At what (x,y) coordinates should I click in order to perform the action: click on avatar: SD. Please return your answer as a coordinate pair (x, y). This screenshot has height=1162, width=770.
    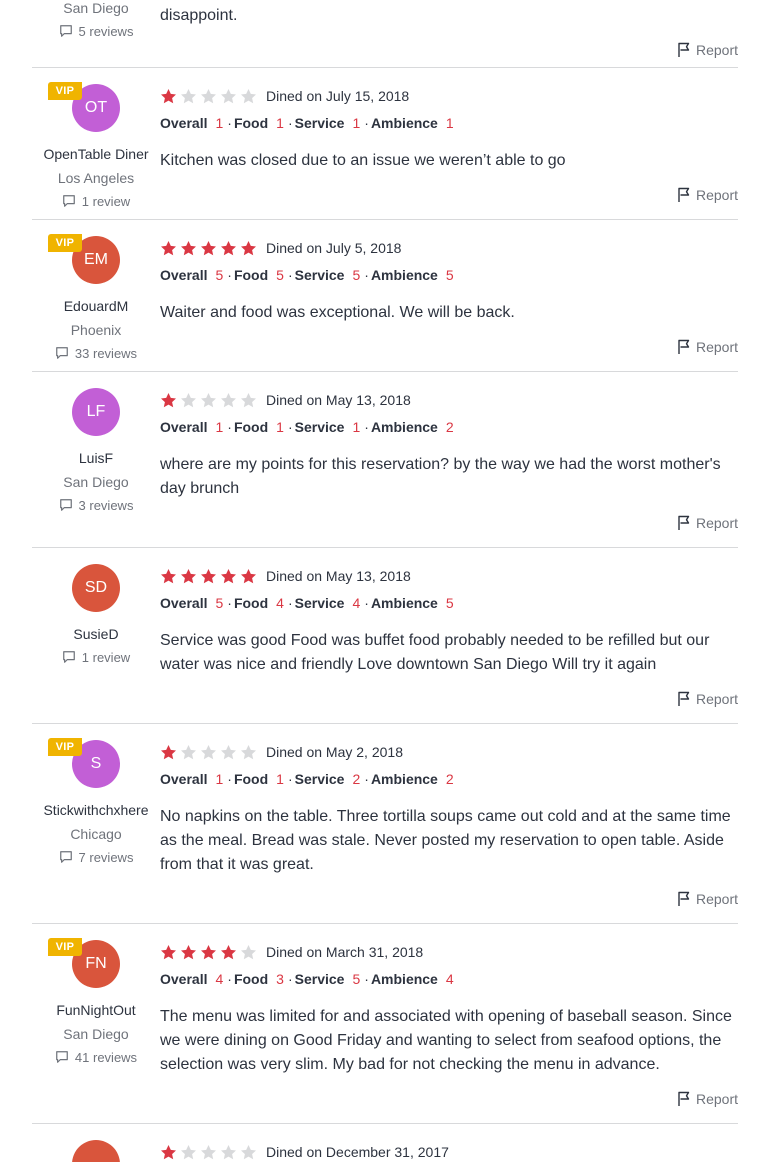
    Looking at the image, I should click on (96, 588).